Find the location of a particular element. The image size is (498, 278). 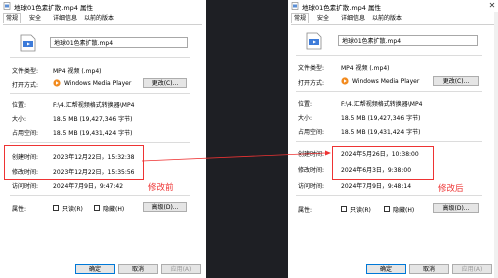

created-label: 创建时间: is located at coordinates (311, 154).